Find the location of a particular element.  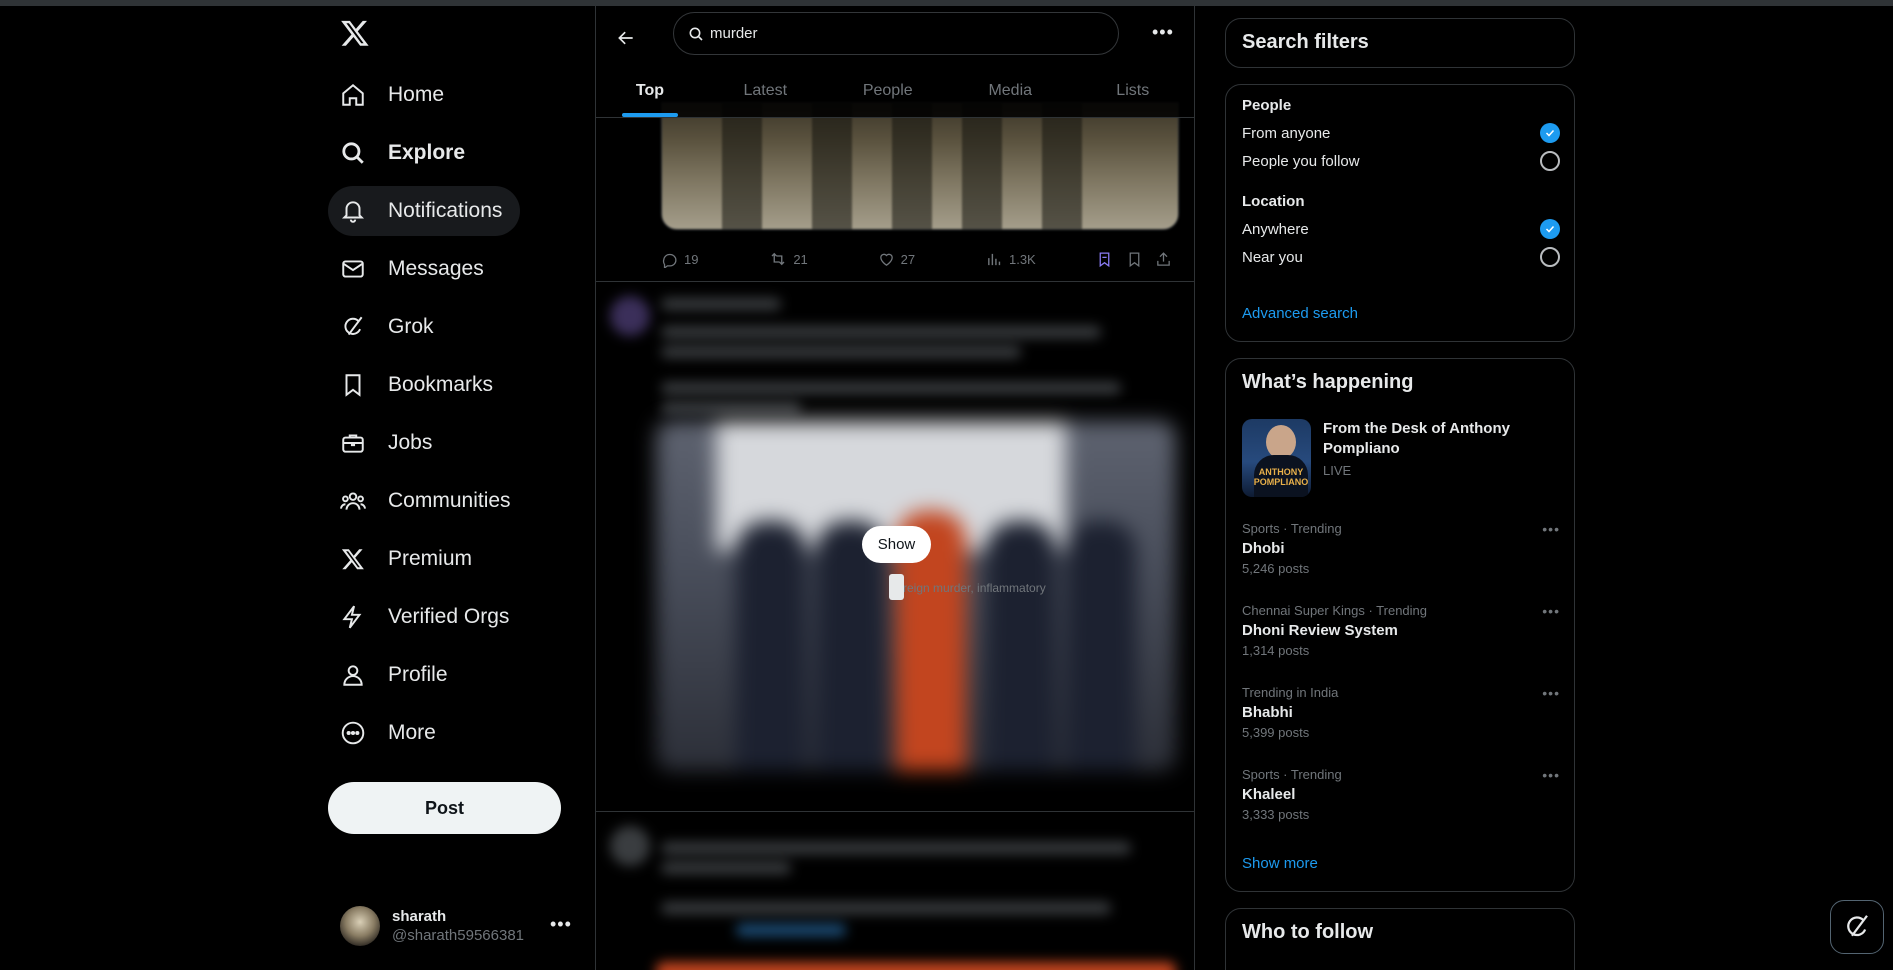

nav-label-premium: Premium is located at coordinates (430, 558).